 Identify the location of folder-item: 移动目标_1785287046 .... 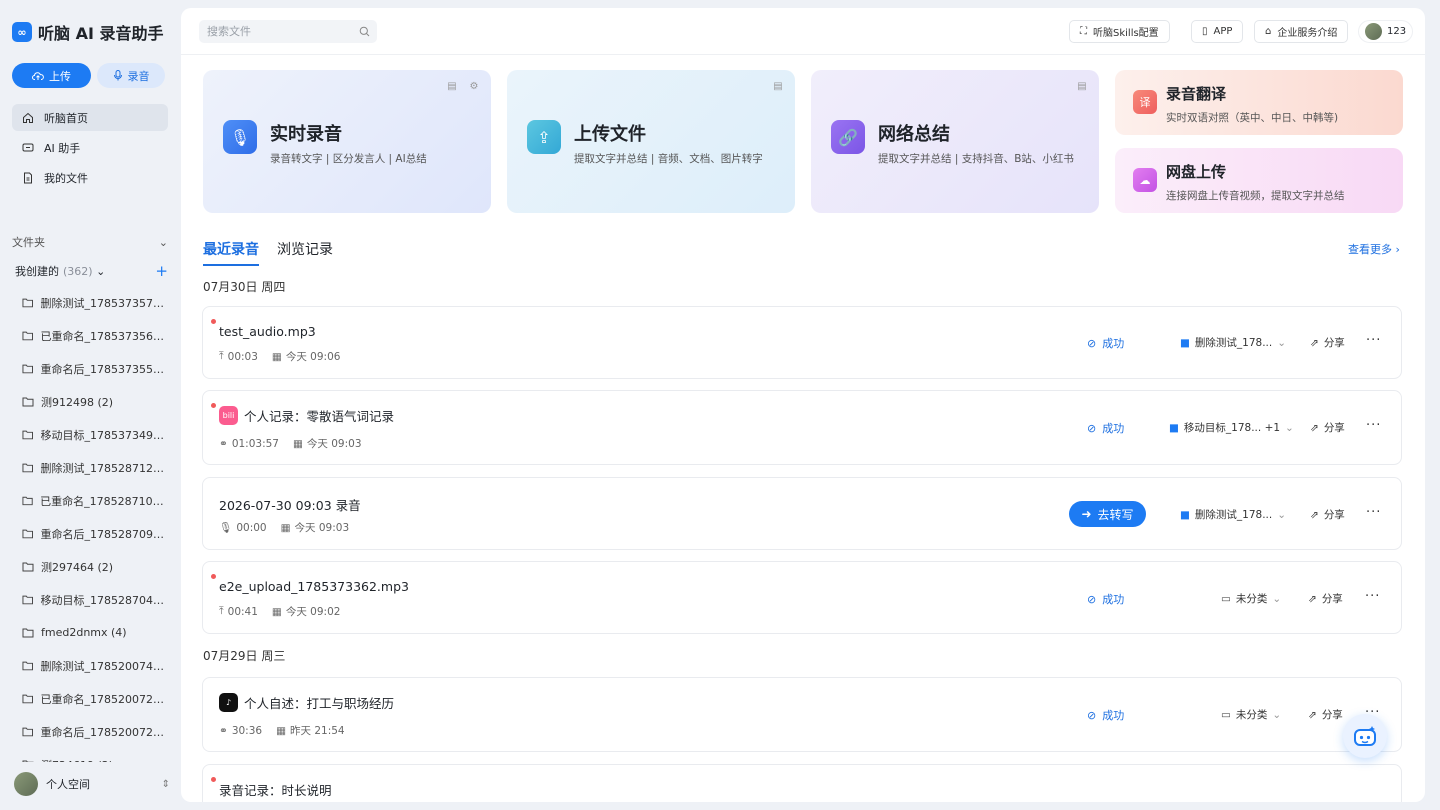
(95, 599).